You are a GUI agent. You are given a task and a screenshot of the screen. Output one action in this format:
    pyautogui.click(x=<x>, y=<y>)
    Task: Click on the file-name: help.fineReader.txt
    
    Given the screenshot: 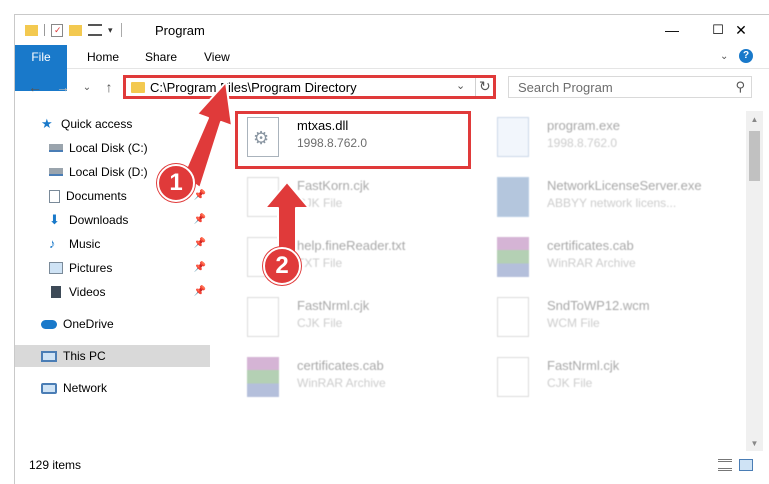 What is the action you would take?
    pyautogui.click(x=351, y=245)
    